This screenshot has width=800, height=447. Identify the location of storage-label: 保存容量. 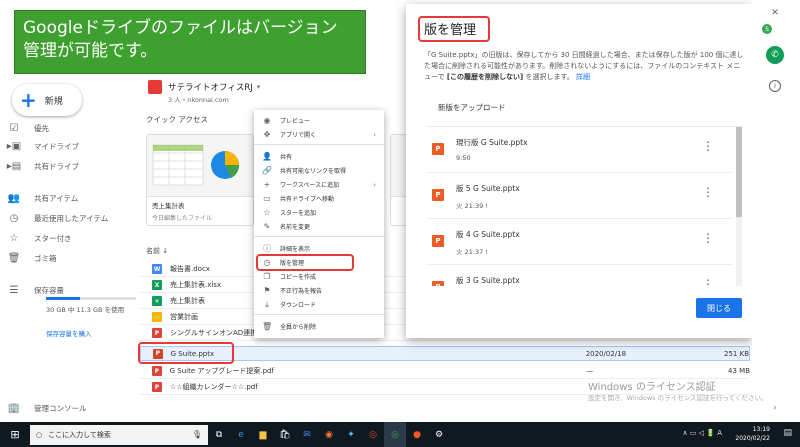
(49, 290).